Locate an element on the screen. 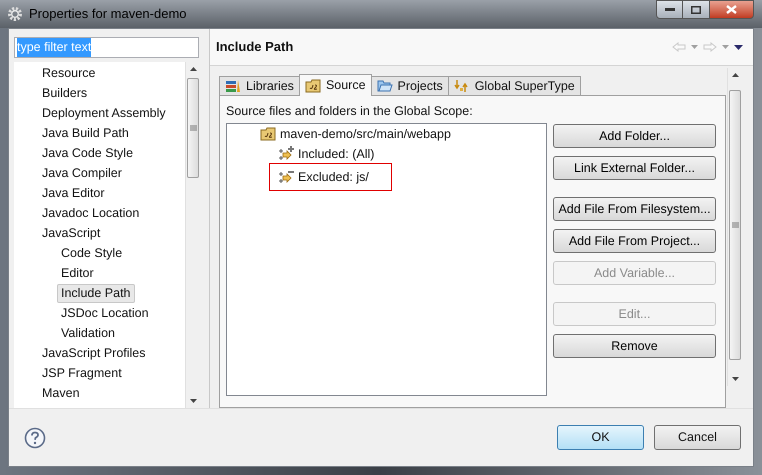  minimize-button is located at coordinates (669, 9).